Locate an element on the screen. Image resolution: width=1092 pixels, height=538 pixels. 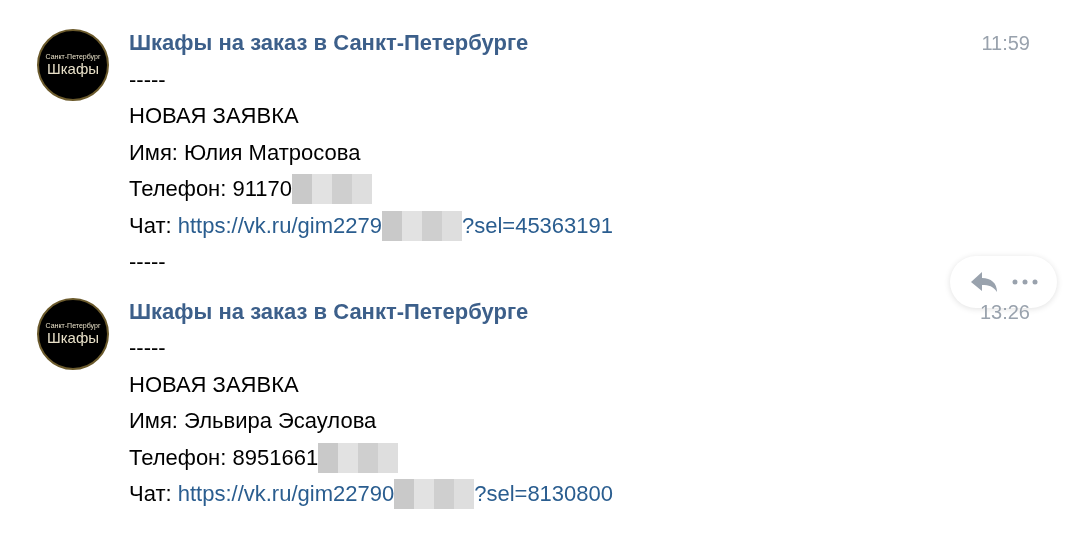
message-time: 13:26 is located at coordinates (1004, 312).